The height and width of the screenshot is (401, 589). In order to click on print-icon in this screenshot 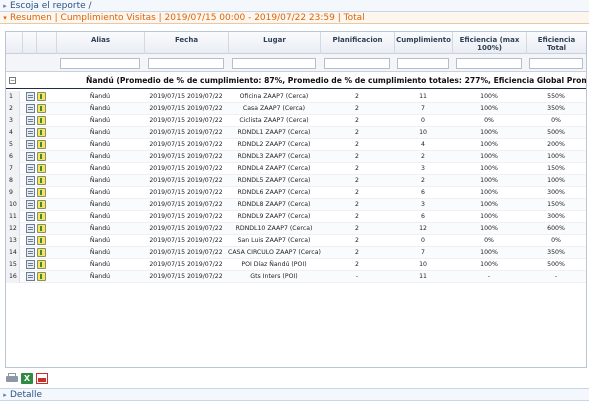, I will do `click(12, 378)`.